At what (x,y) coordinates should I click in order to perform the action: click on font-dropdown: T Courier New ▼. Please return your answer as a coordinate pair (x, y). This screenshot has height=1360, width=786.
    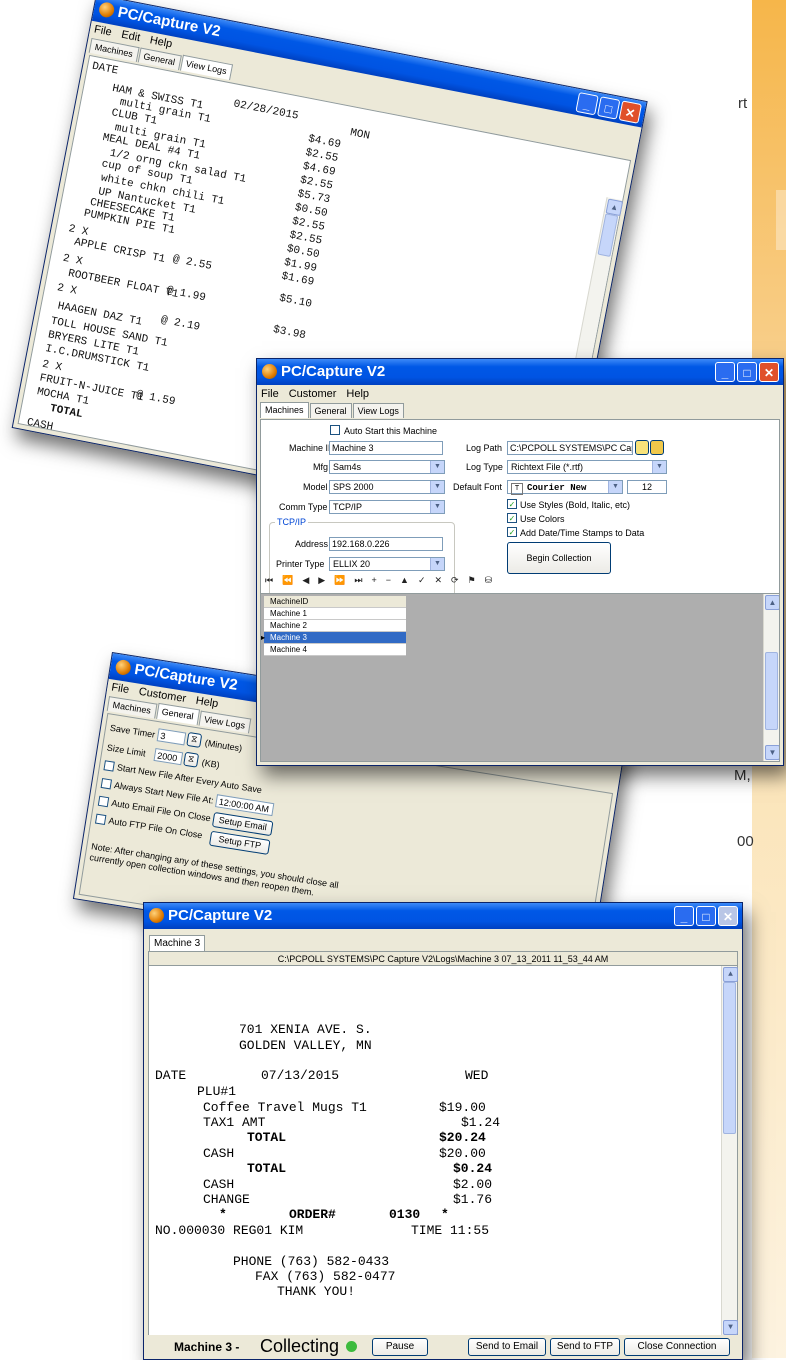
    Looking at the image, I should click on (565, 487).